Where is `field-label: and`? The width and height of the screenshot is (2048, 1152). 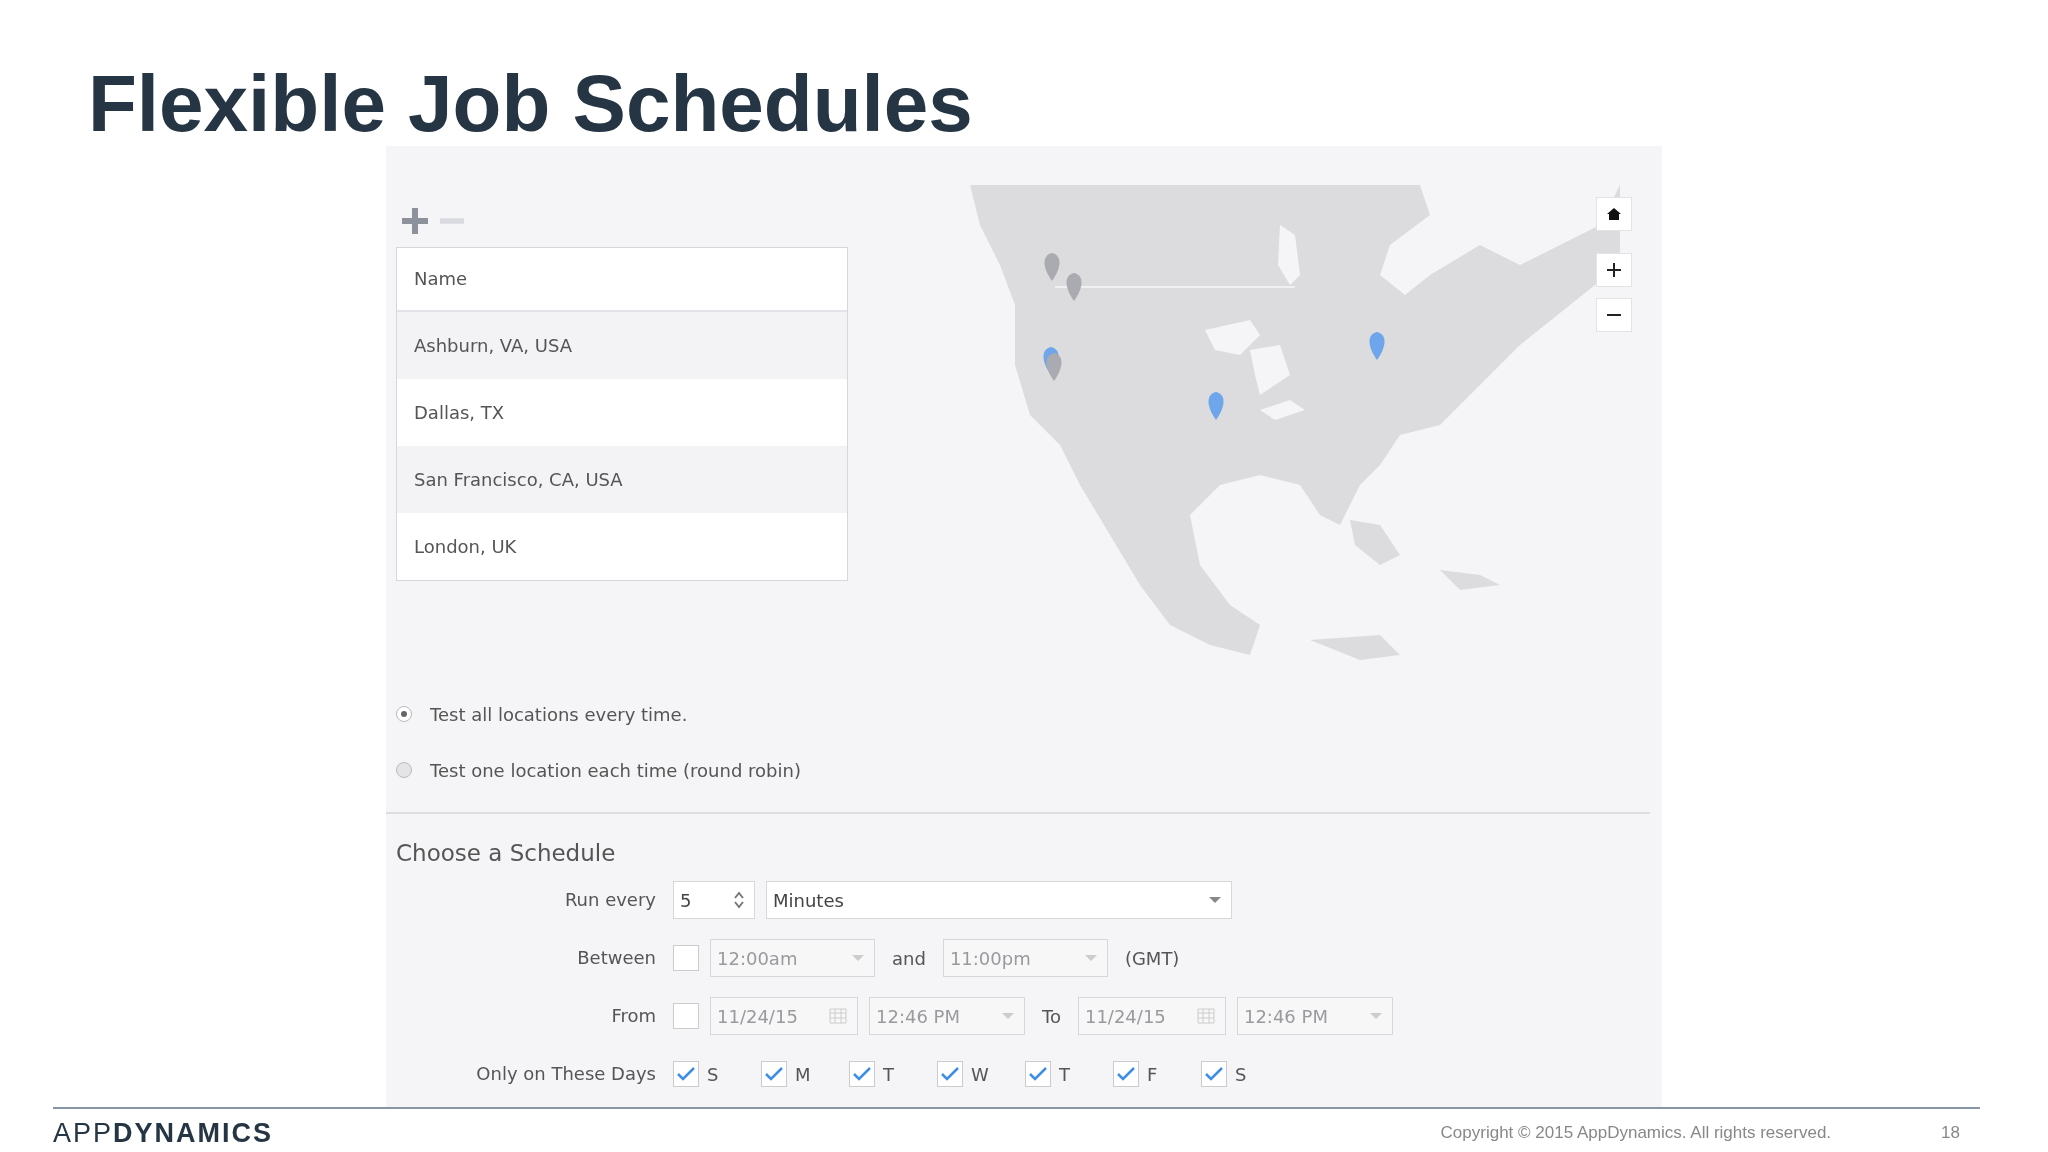 field-label: and is located at coordinates (909, 958).